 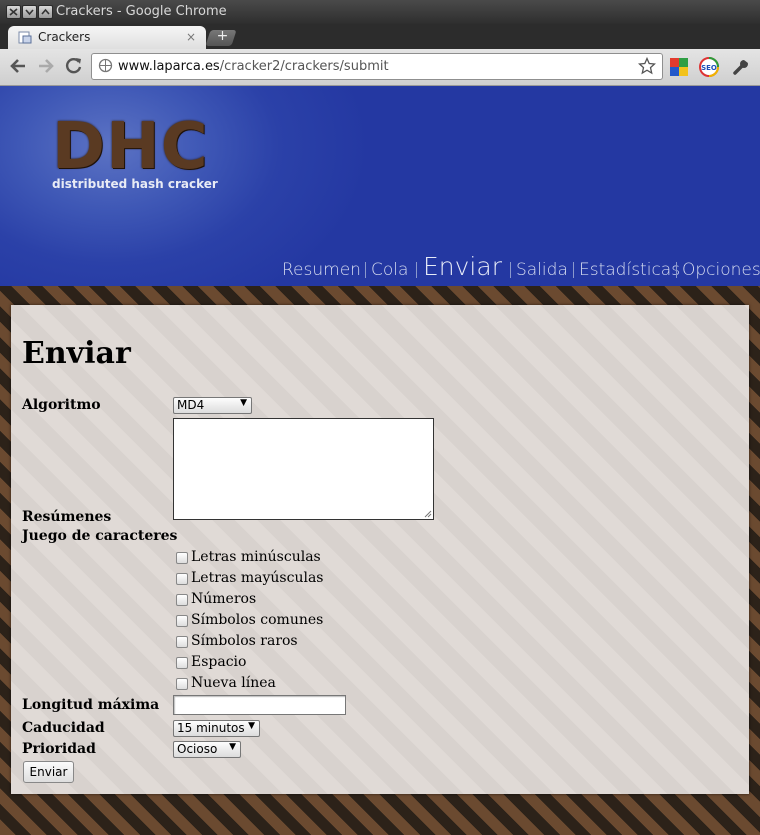 What do you see at coordinates (303, 469) in the screenshot?
I see `hashes-textarea` at bounding box center [303, 469].